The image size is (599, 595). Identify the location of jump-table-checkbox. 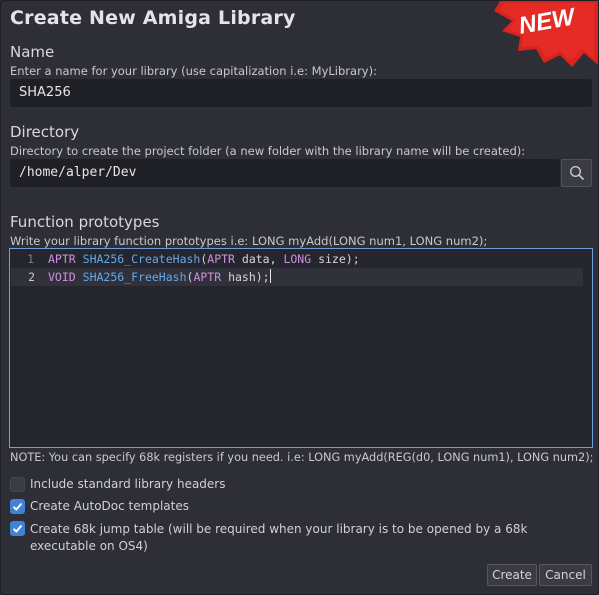
(17, 528).